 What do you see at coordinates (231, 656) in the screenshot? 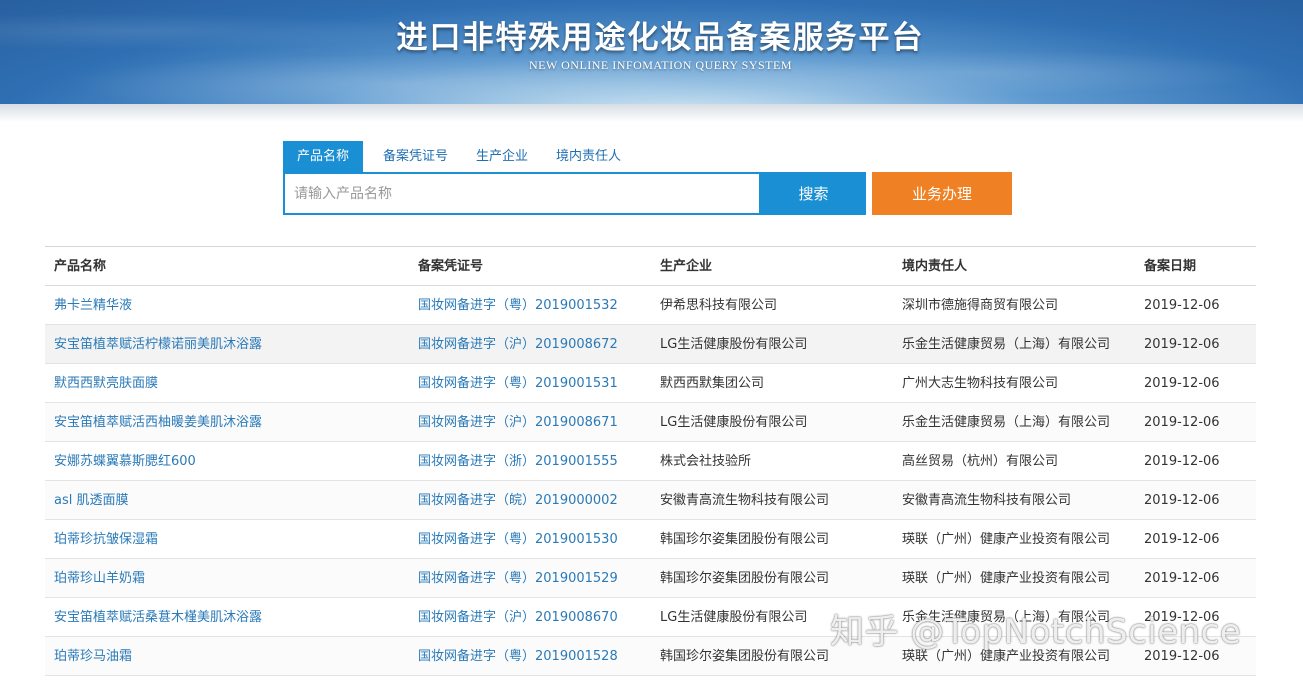
I see `product-name-link: 珀蒂珍马油霜` at bounding box center [231, 656].